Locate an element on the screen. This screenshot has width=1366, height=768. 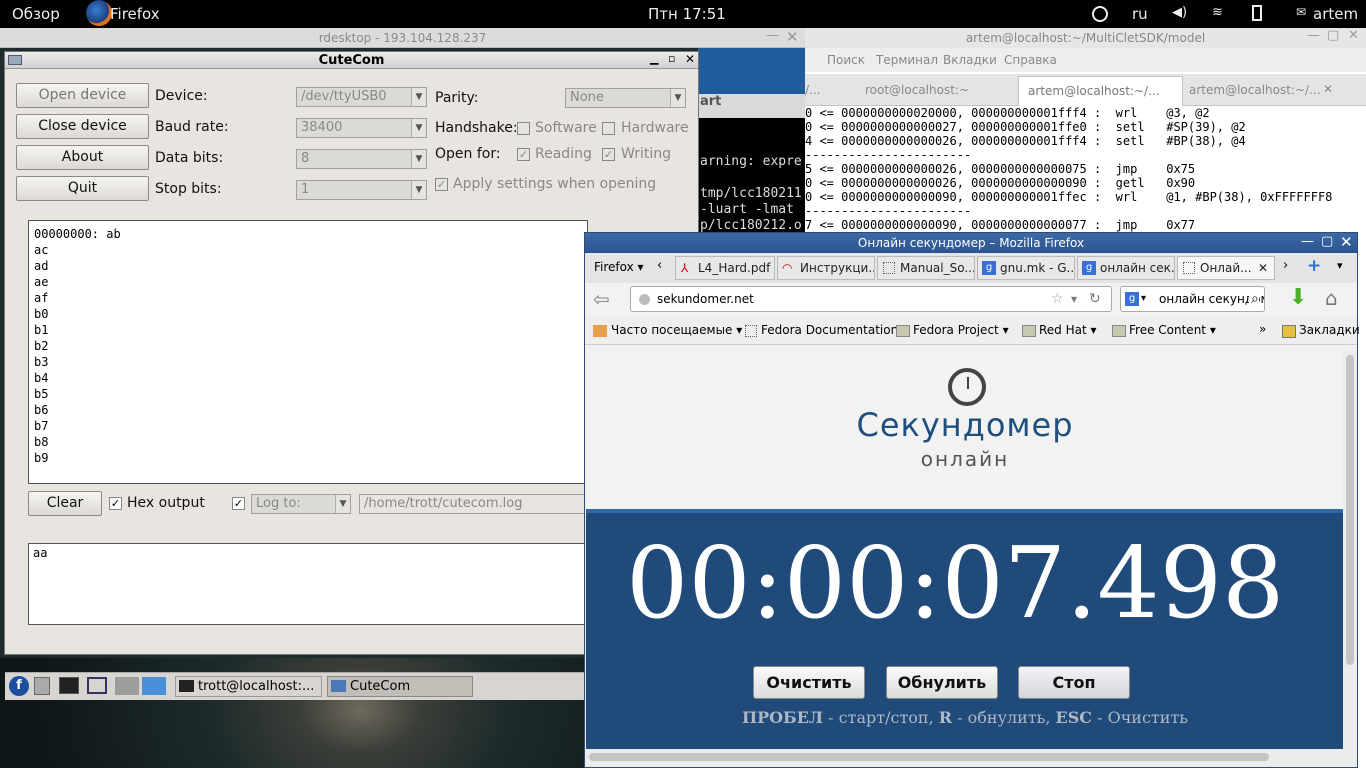
bookmark-redhat: Red Hat ▾ is located at coordinates (1068, 330).